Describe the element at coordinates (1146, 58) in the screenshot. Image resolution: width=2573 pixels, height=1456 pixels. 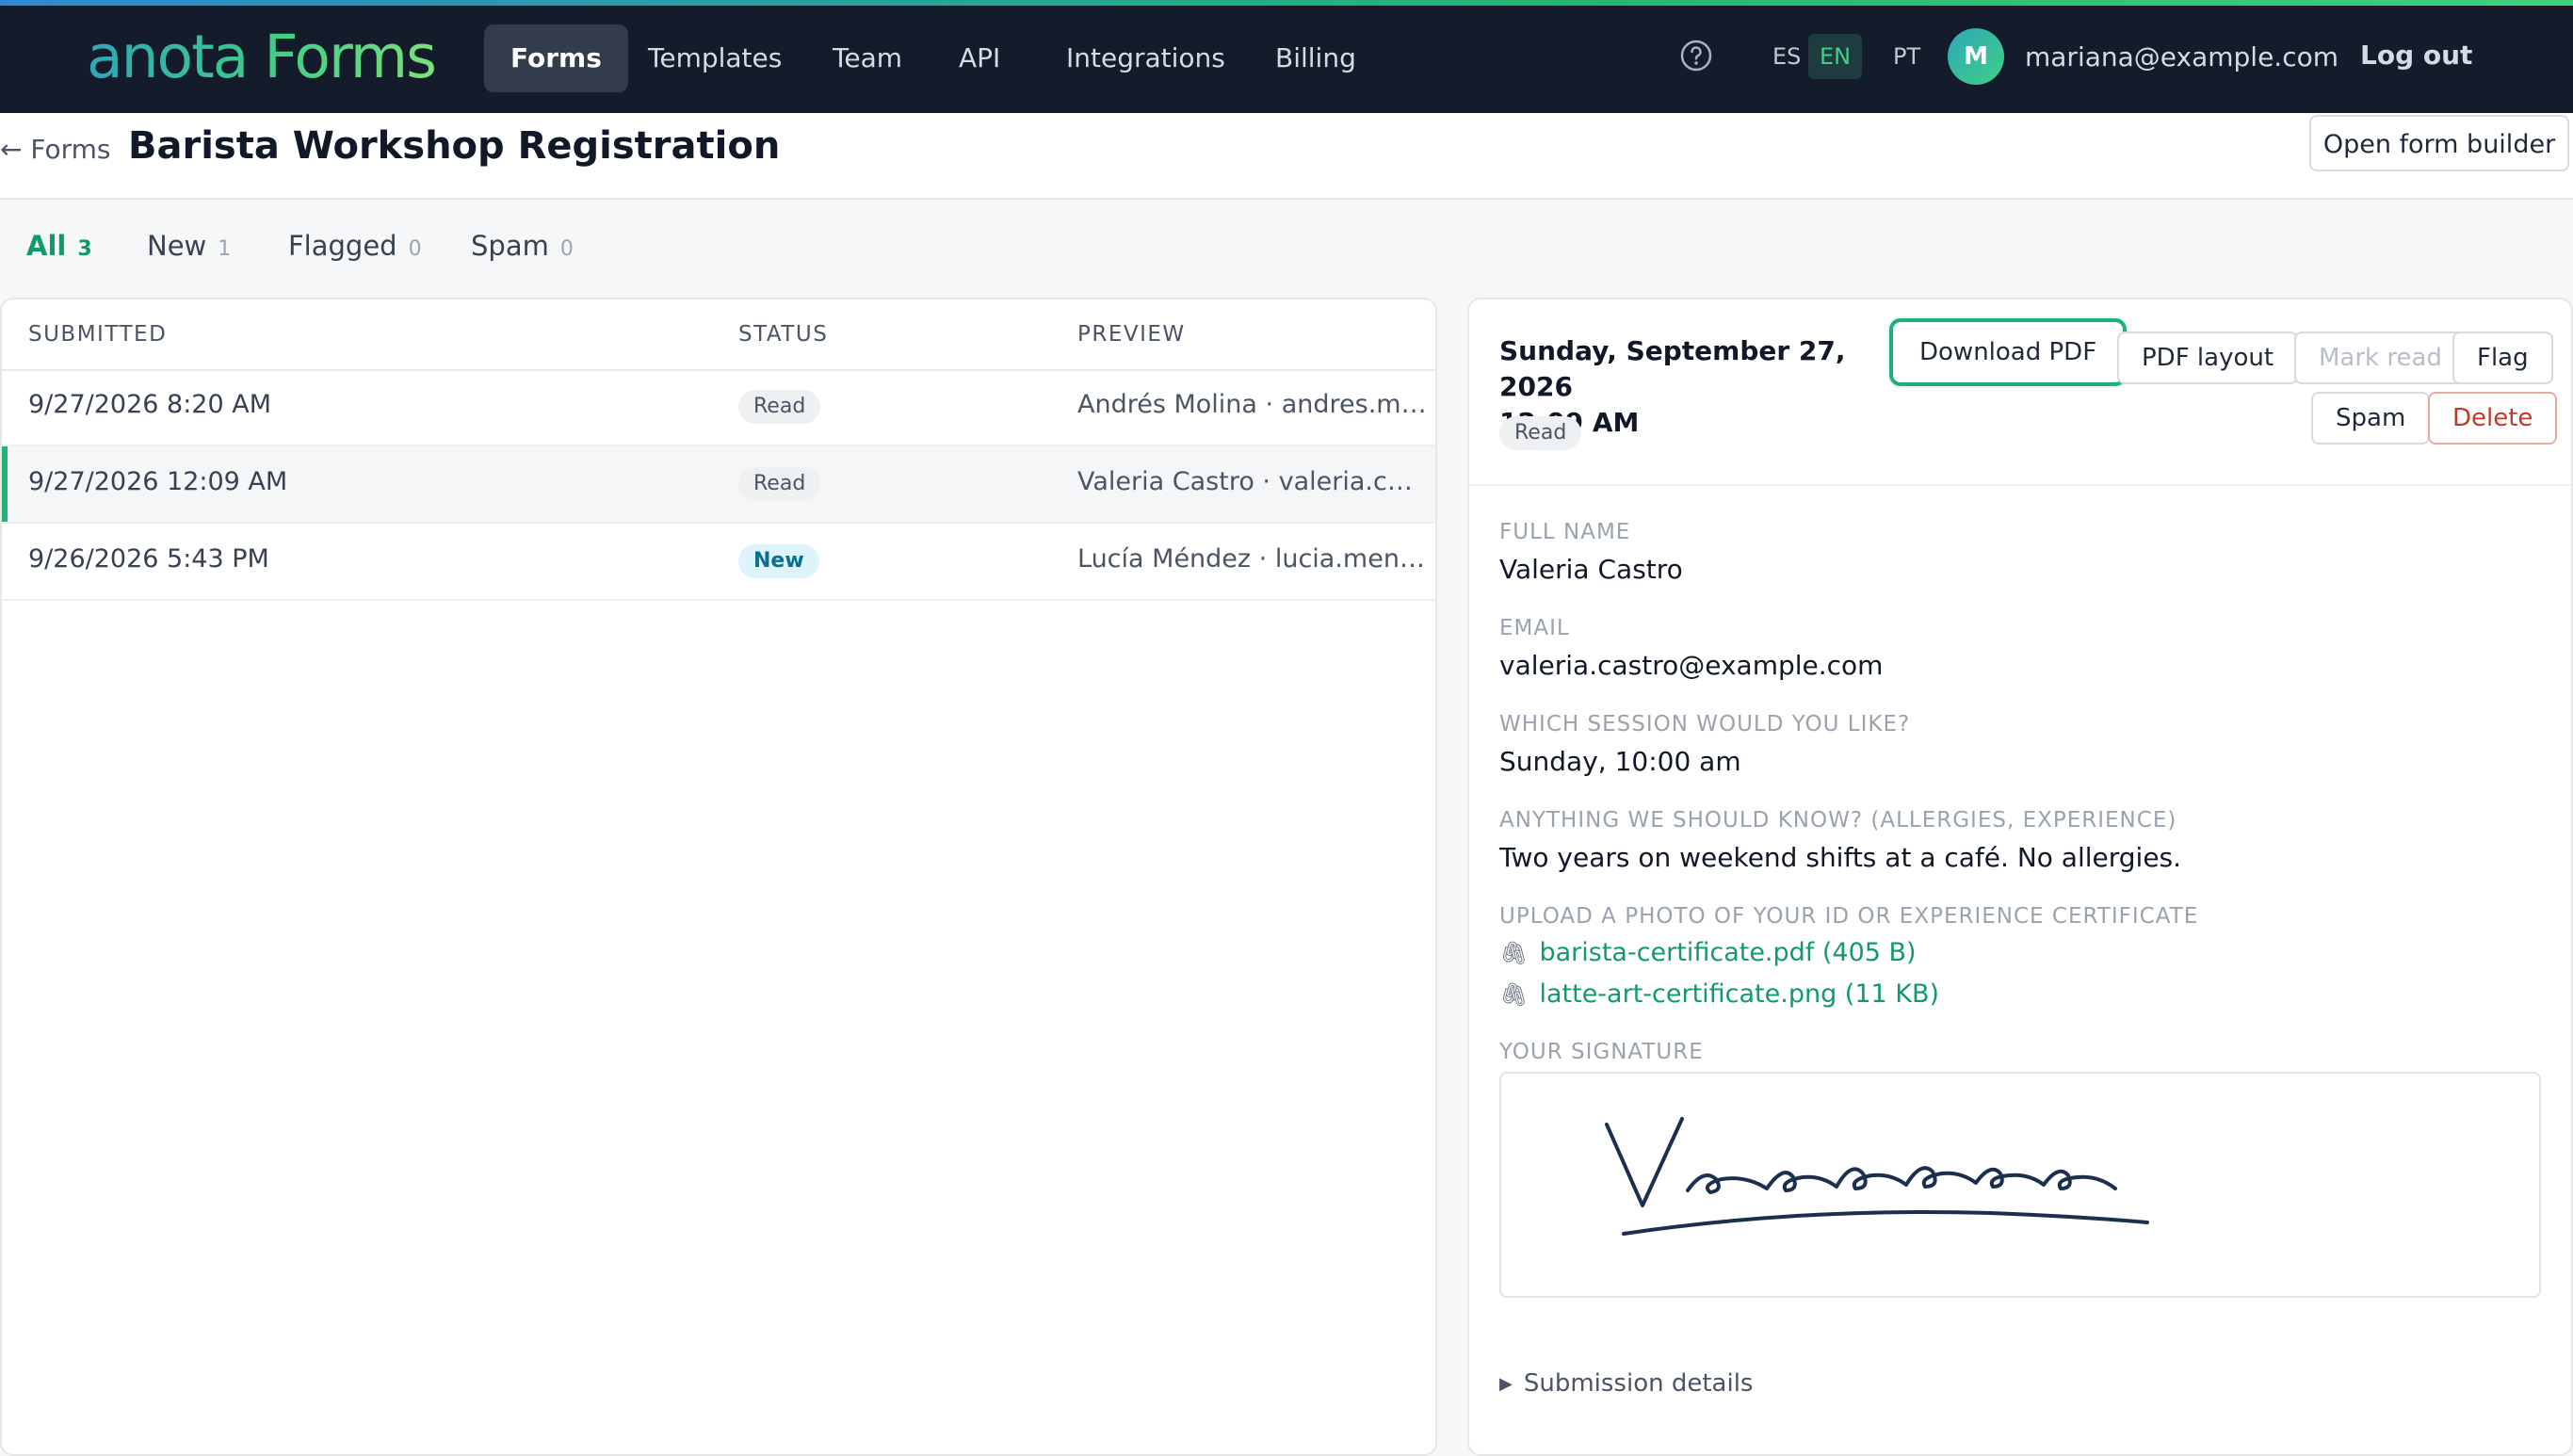
I see `nav-integrations: Integrations` at that location.